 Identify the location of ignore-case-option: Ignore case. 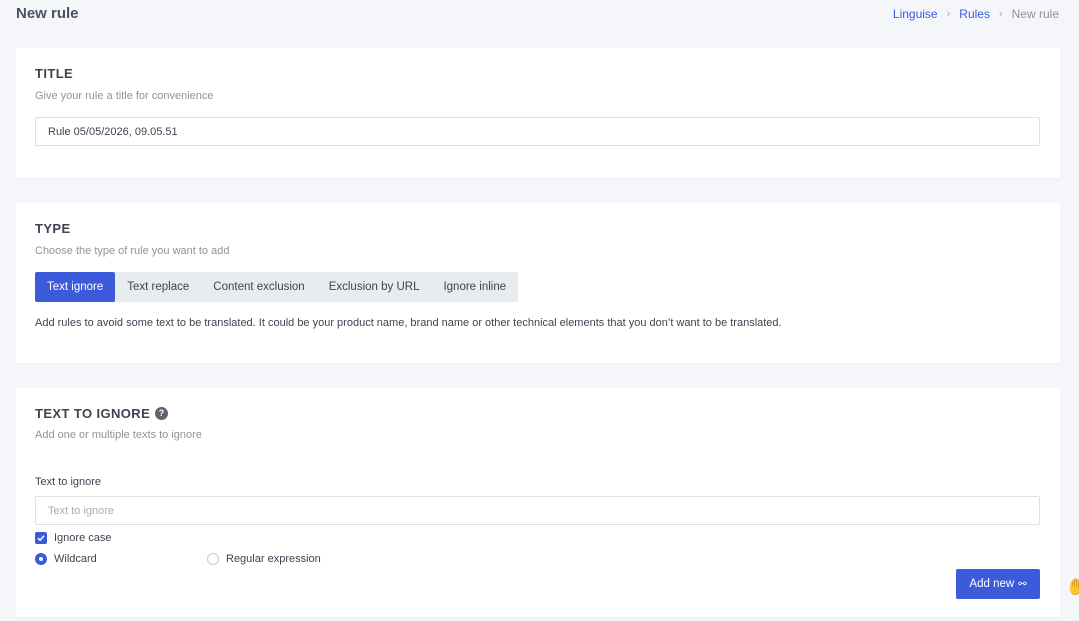
(73, 538).